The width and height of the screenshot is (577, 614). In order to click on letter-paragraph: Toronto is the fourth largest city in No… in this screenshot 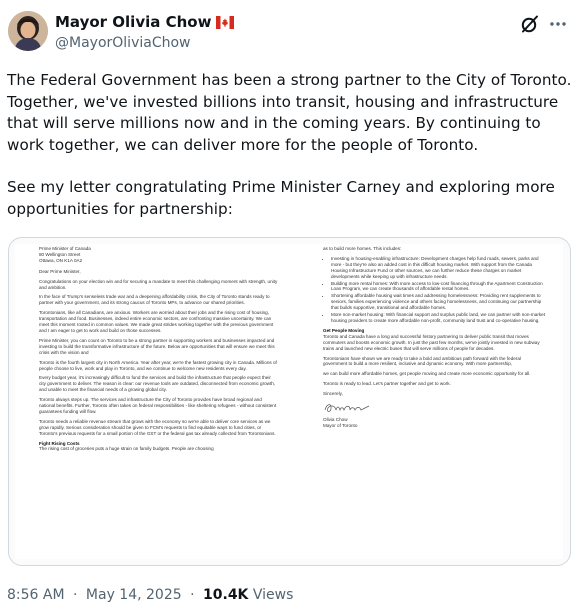, I will do `click(158, 365)`.